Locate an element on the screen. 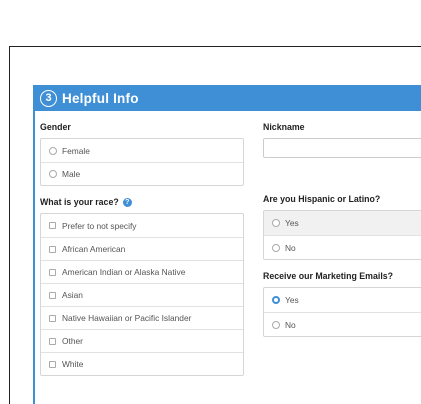 The width and height of the screenshot is (421, 404). marketing-options: Yes No is located at coordinates (342, 312).